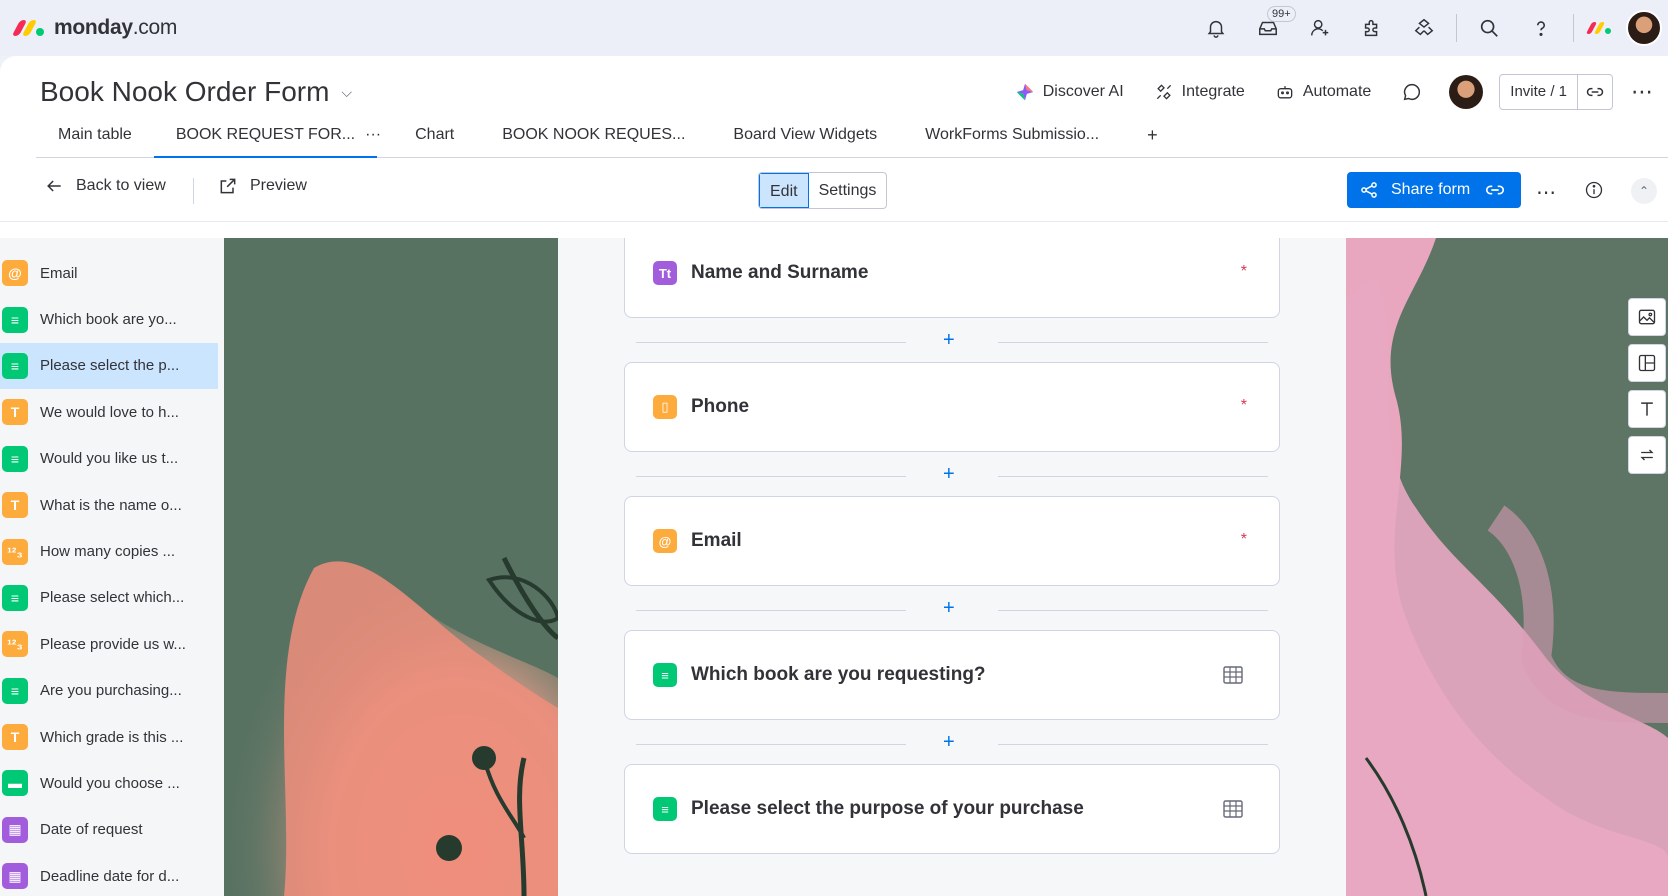  What do you see at coordinates (1216, 28) in the screenshot?
I see `notifications-bell-icon` at bounding box center [1216, 28].